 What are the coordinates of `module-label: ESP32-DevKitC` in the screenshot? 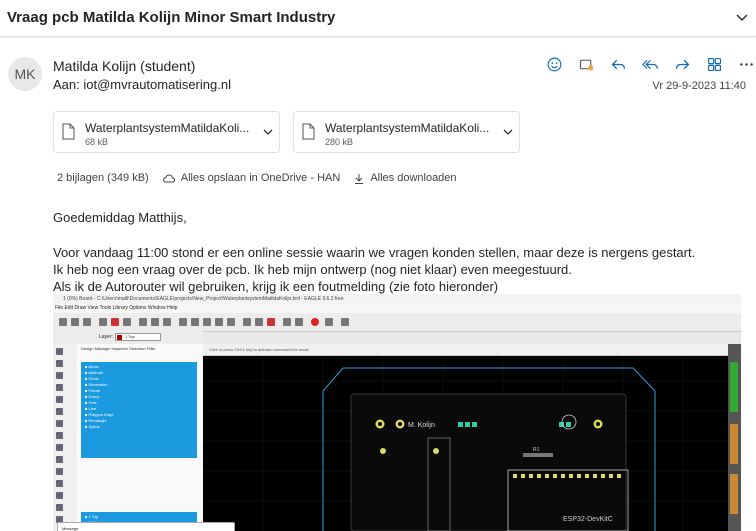 It's located at (588, 519).